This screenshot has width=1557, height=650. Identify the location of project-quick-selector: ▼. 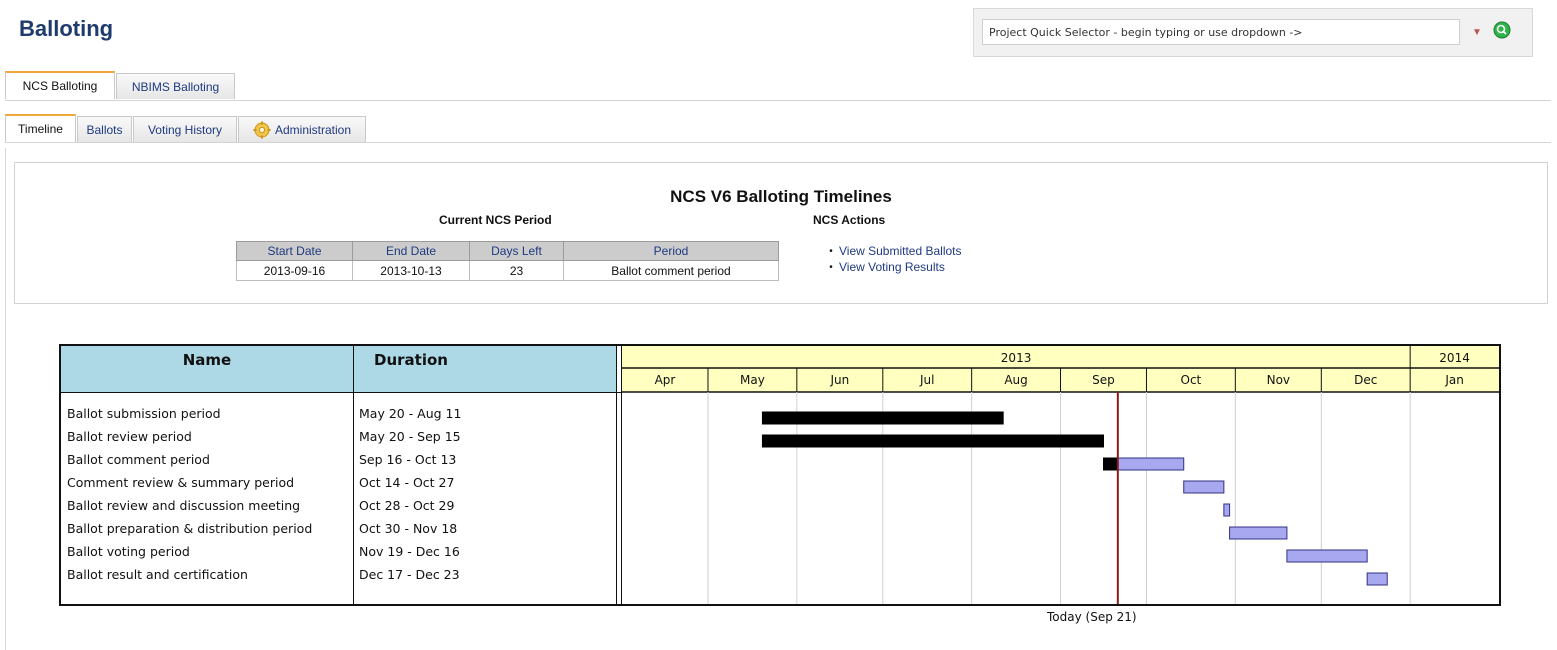
(1253, 32).